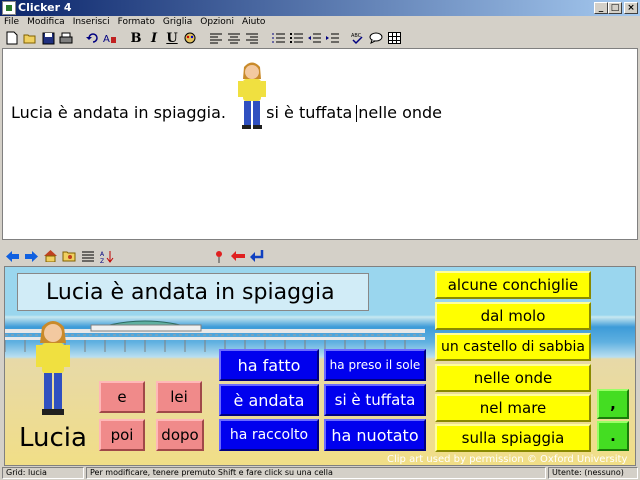 This screenshot has height=480, width=640. I want to click on sentence-cell: Lucia è andata in spiaggia, so click(193, 292).